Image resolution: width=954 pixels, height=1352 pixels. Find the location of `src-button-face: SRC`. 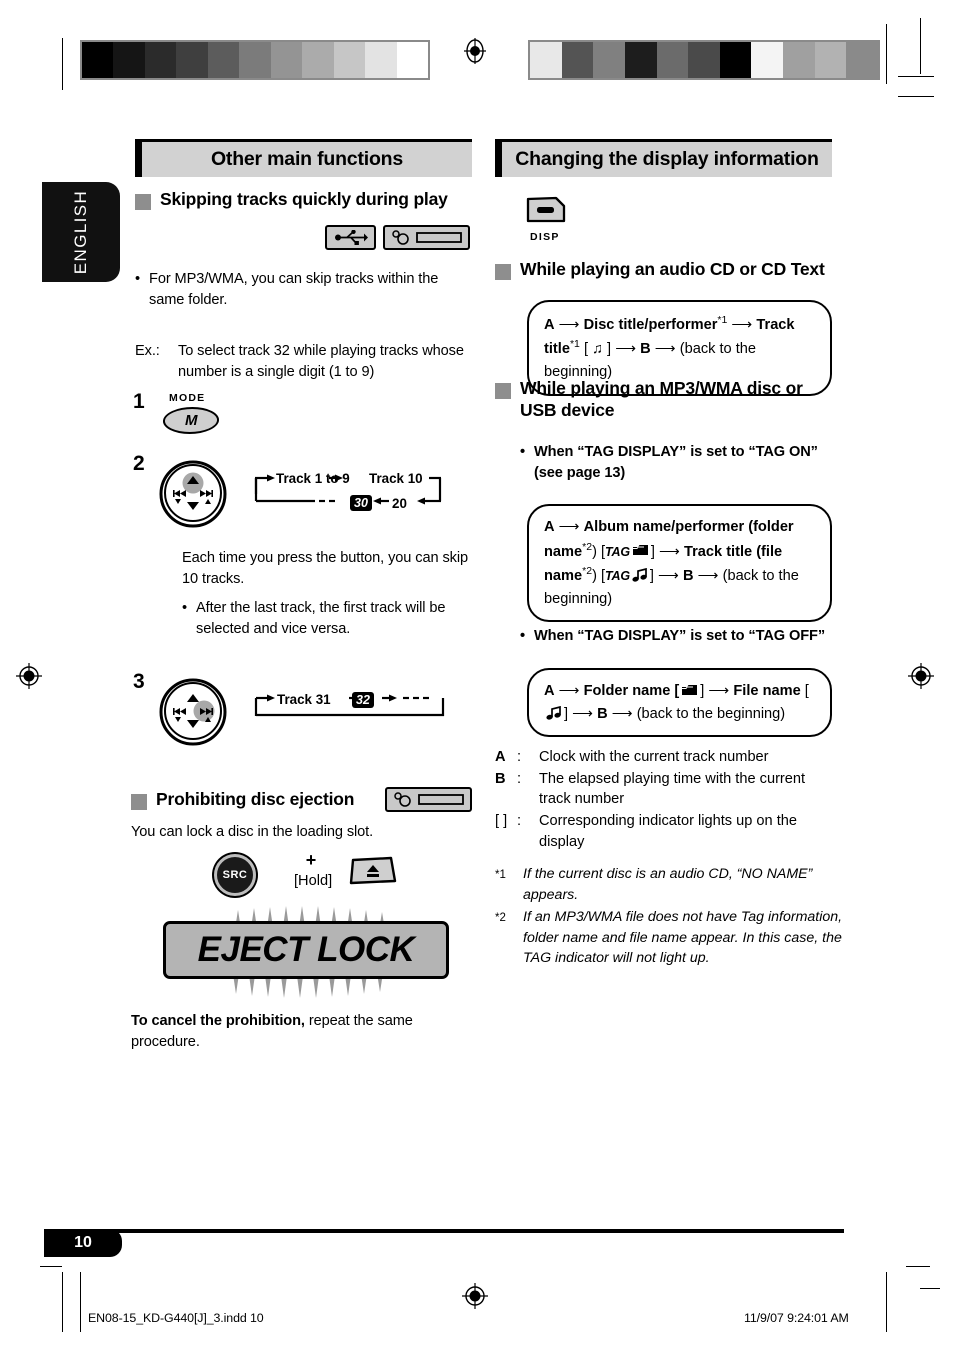

src-button-face: SRC is located at coordinates (235, 875).